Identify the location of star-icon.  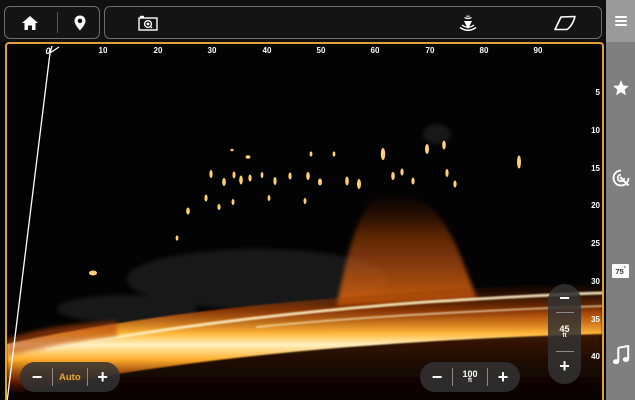
(620, 88).